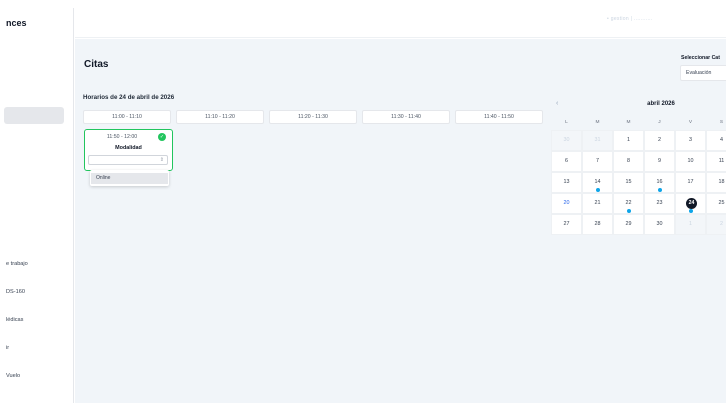 The width and height of the screenshot is (726, 403). Describe the element at coordinates (557, 103) in the screenshot. I see `chevron-left-icon: ‹` at that location.